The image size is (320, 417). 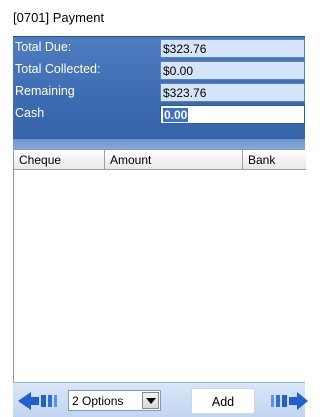 I want to click on remaining-value: $323.76, so click(x=232, y=92).